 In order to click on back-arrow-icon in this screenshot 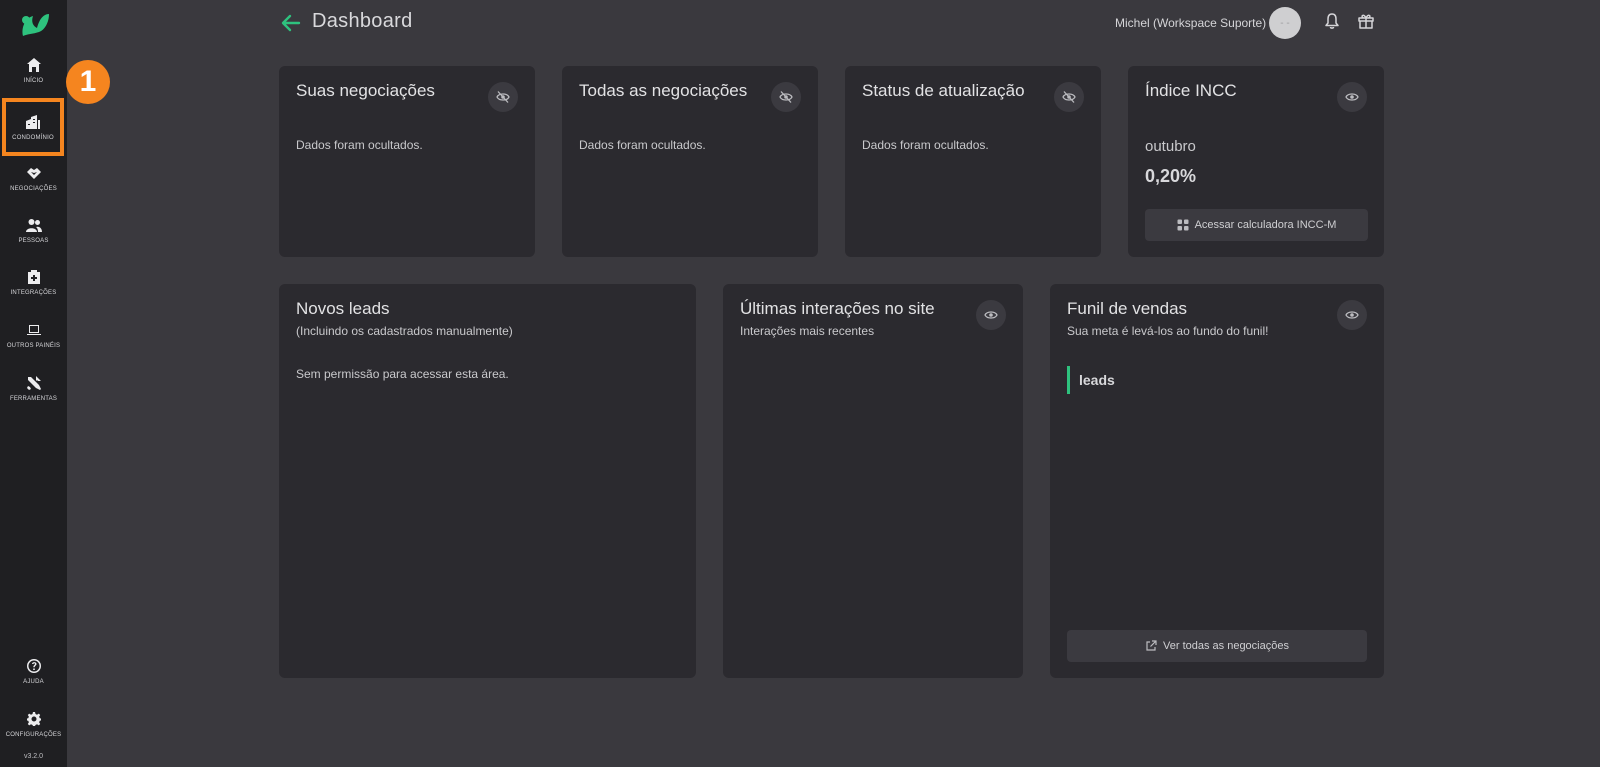, I will do `click(291, 23)`.